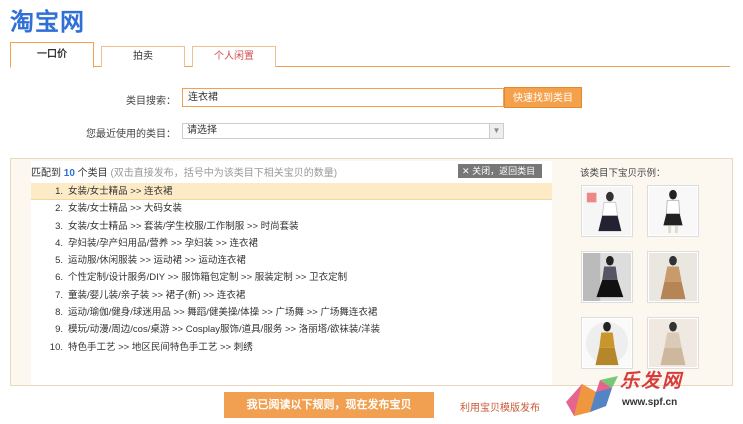 This screenshot has width=743, height=424. I want to click on list-item: 10. 特色手工艺 >> 地区民间特色手工艺 >> 刺绣, so click(291, 347).